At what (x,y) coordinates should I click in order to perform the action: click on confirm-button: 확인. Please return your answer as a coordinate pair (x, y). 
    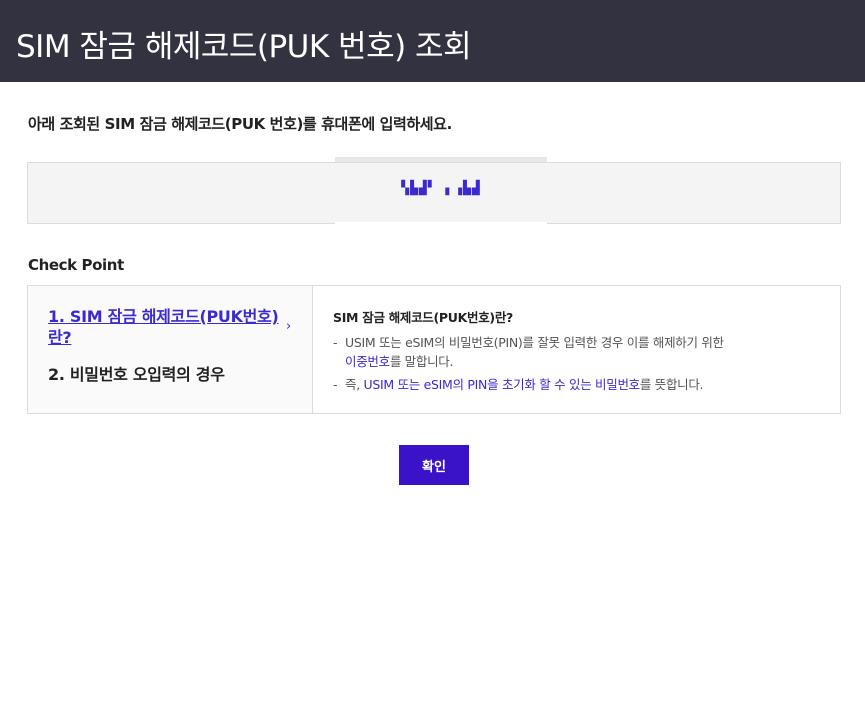
    Looking at the image, I should click on (434, 465).